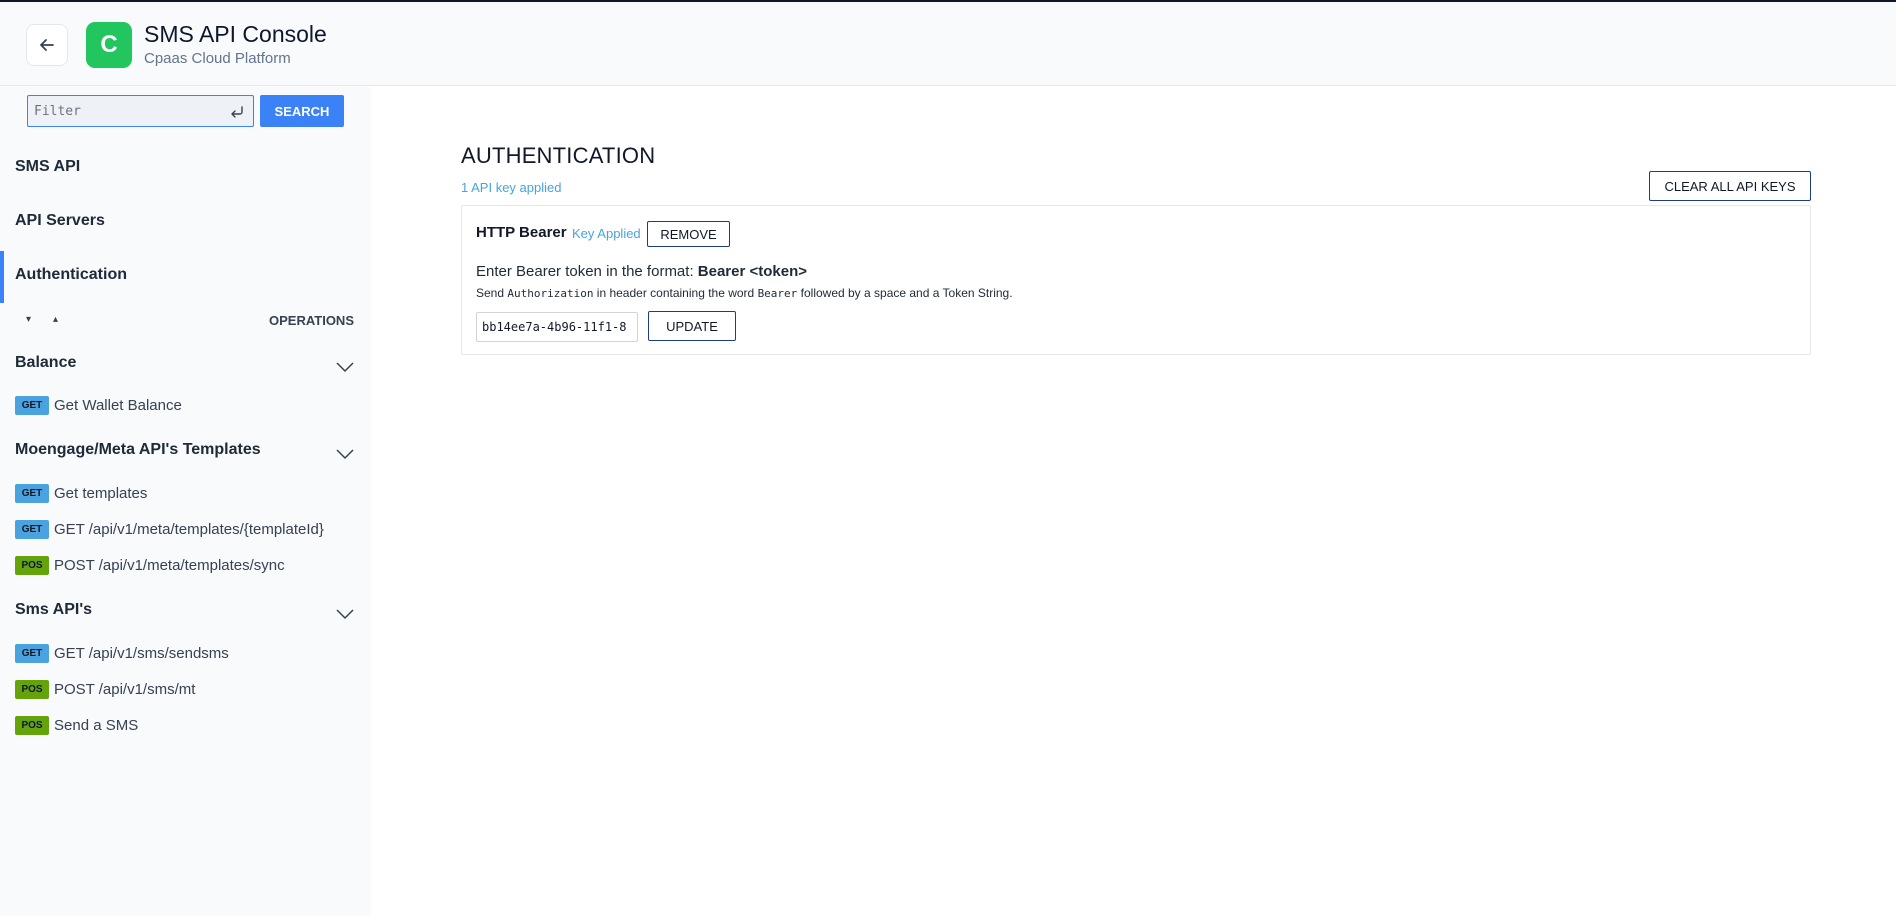  Describe the element at coordinates (45, 363) in the screenshot. I see `group-title-balance: Balance` at that location.